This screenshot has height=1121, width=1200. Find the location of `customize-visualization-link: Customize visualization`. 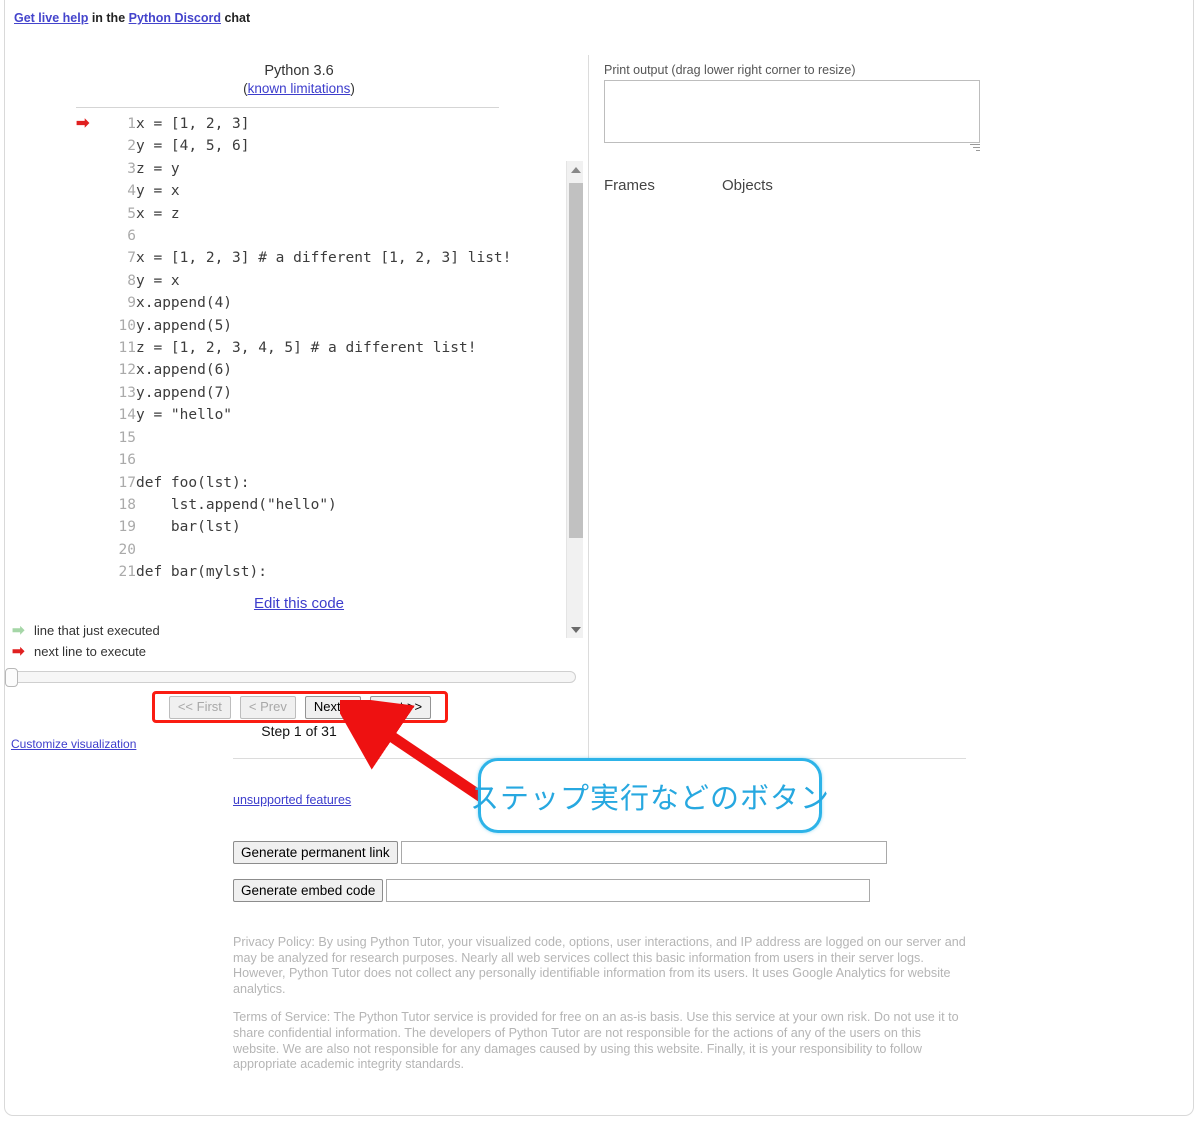

customize-visualization-link: Customize visualization is located at coordinates (73, 744).